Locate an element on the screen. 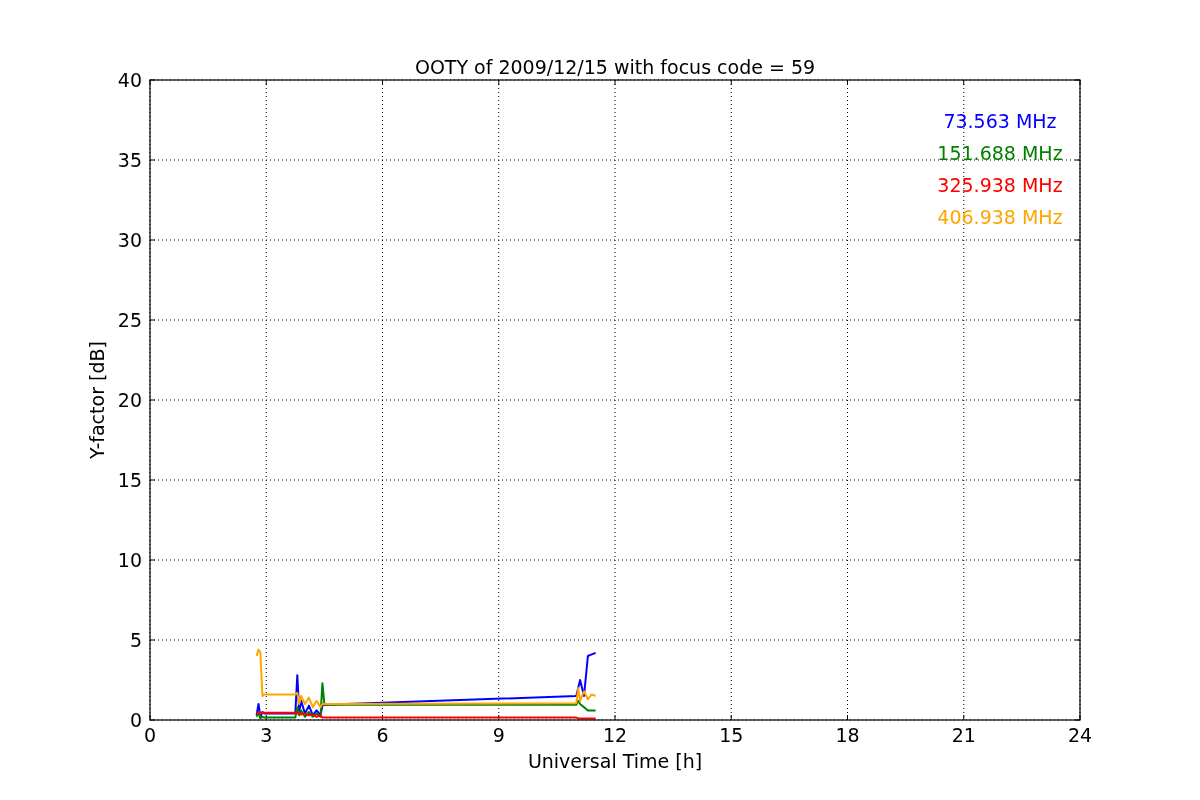  y-tick-label: 30 is located at coordinates (129, 240).